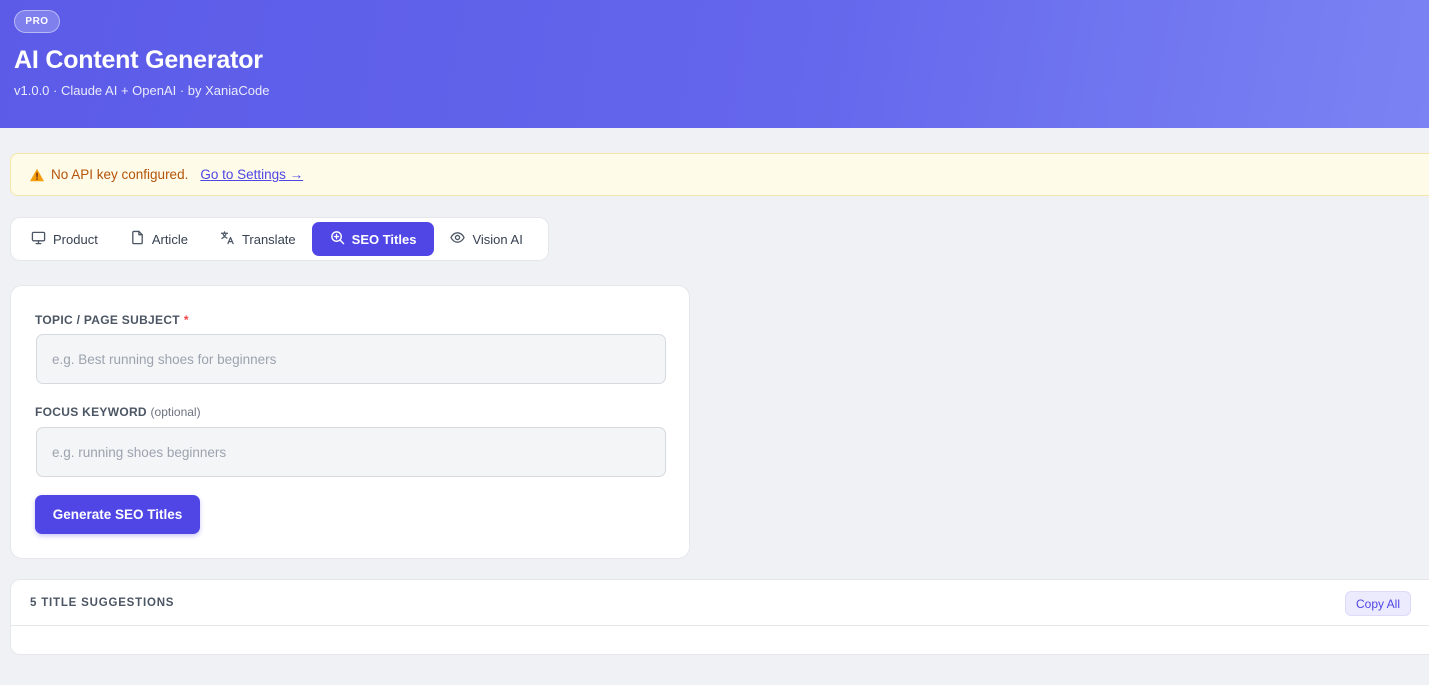 The height and width of the screenshot is (685, 1429). I want to click on keyword-label-text: FOCUS KEYWORD, so click(91, 412).